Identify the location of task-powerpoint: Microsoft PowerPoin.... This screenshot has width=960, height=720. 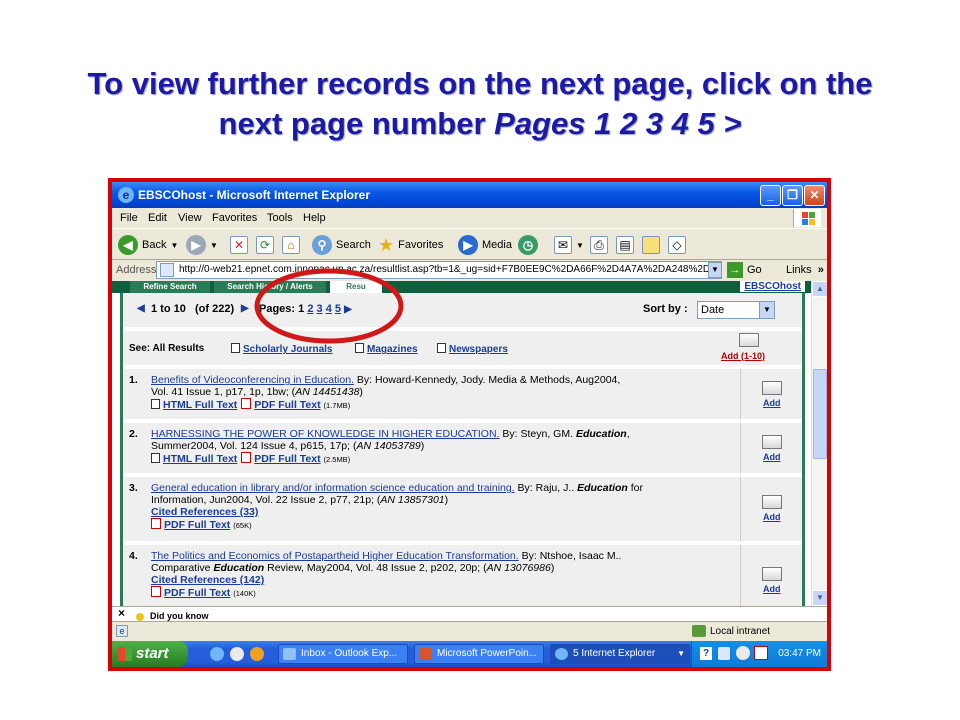
(479, 654).